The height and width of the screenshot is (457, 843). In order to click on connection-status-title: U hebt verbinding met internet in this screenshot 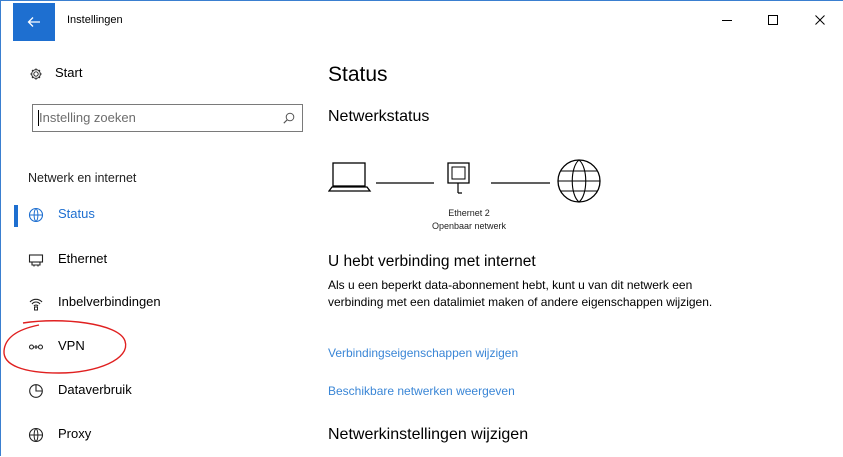, I will do `click(432, 261)`.